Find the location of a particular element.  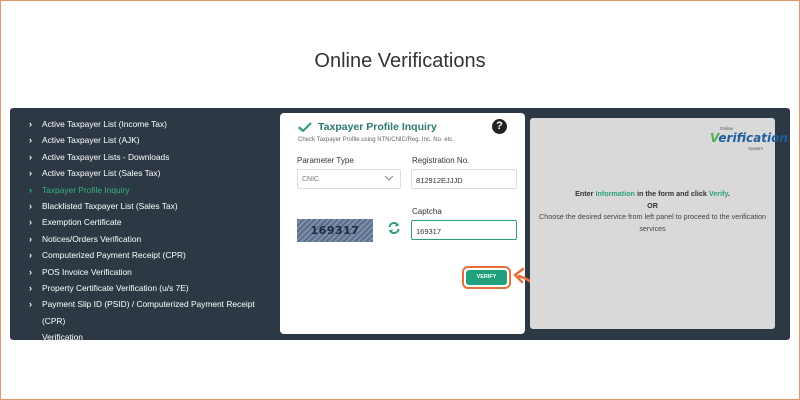

captcha-input: 169317 is located at coordinates (464, 230).